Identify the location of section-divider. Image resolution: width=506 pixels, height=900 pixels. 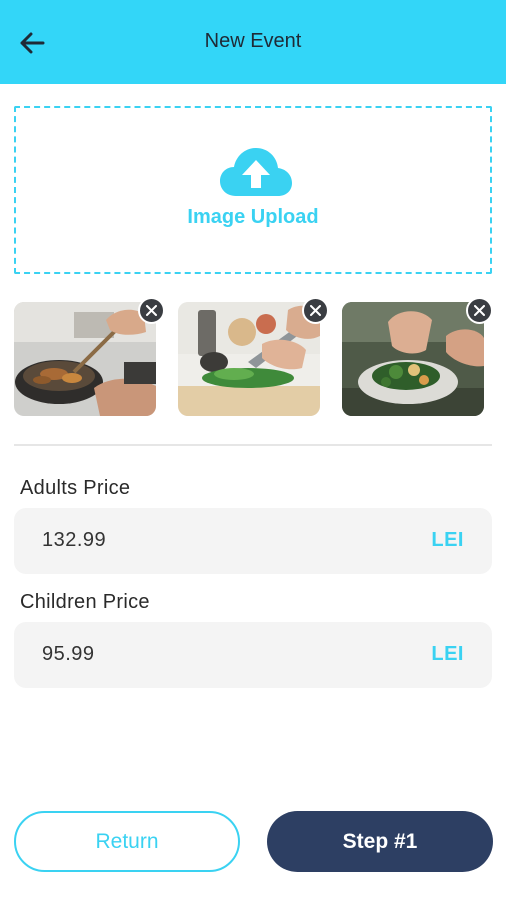
(253, 445).